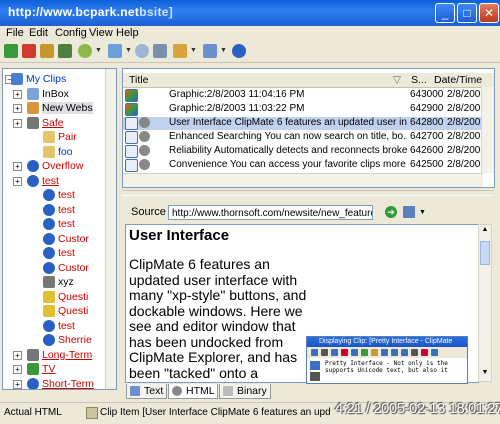  What do you see at coordinates (422, 212) in the screenshot?
I see `view-options-dropdown-icon: ▼` at bounding box center [422, 212].